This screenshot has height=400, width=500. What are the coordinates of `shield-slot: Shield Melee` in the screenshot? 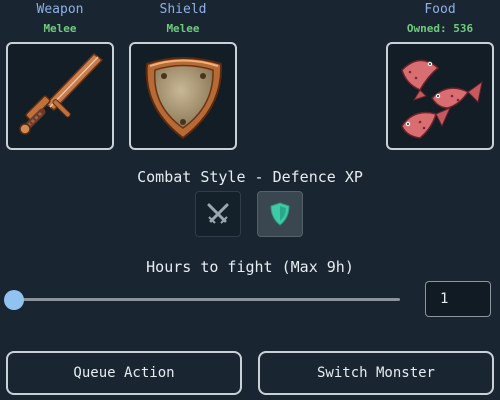 It's located at (183, 77).